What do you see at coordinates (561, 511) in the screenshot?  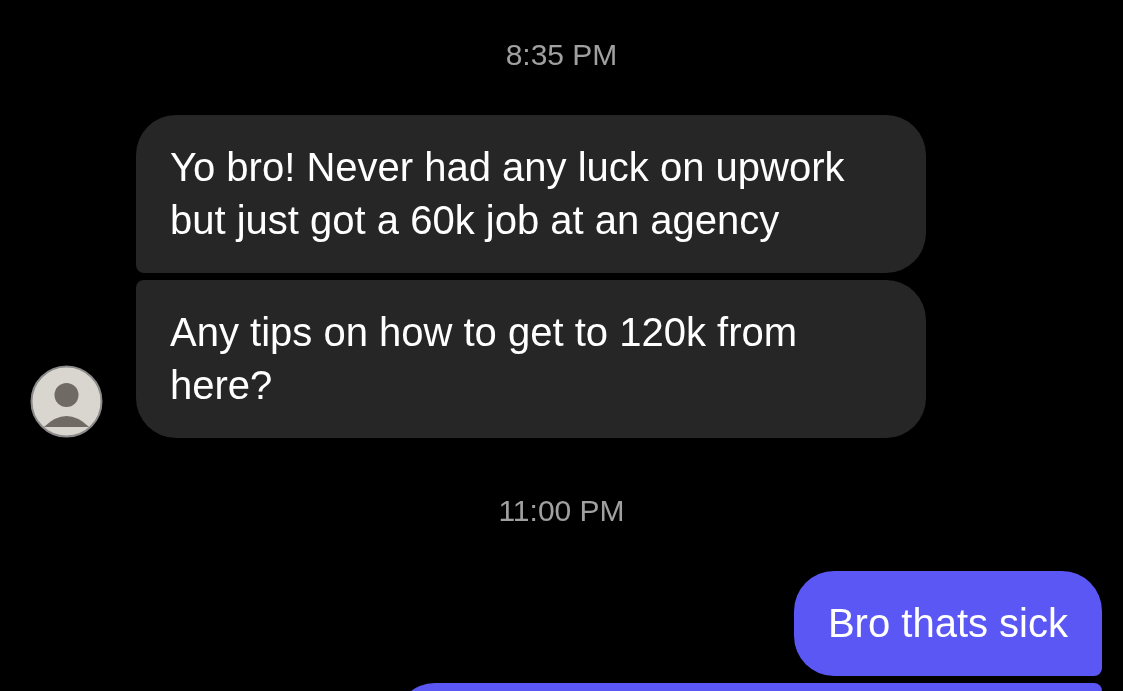 I see `timestamp: 11:00 PM` at bounding box center [561, 511].